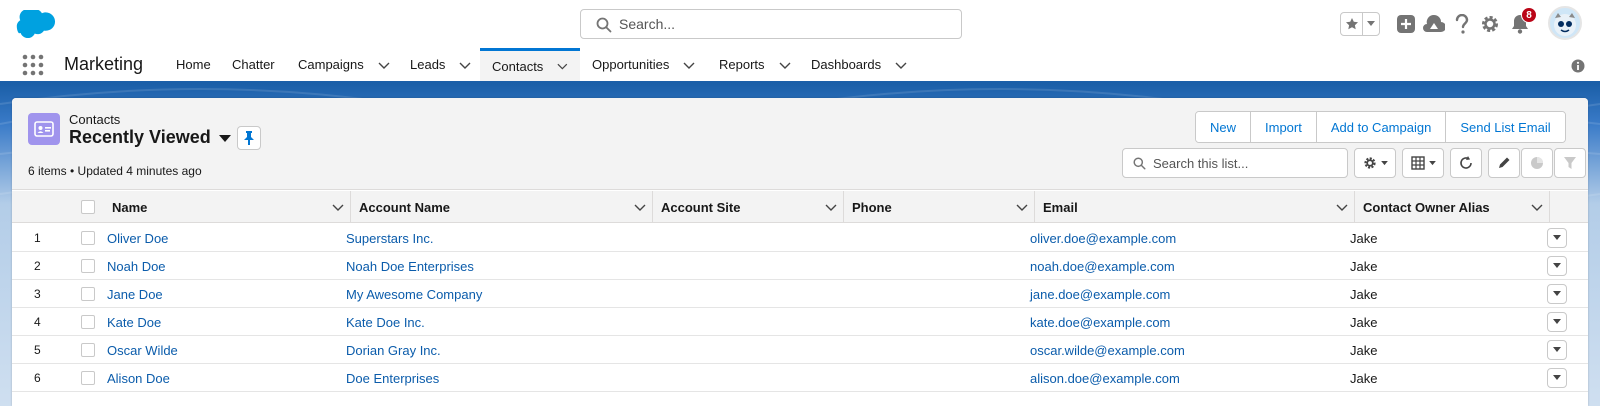 This screenshot has height=406, width=1600. I want to click on nav-item-reports: Reports, so click(755, 64).